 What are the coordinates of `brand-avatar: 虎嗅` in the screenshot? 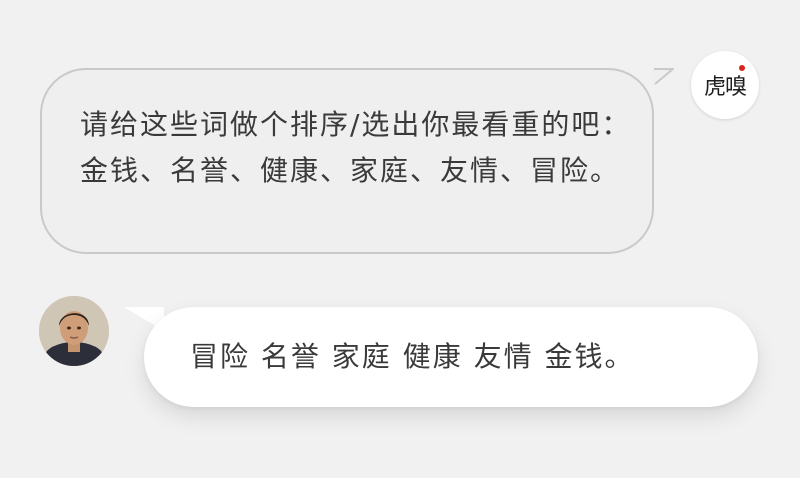 It's located at (725, 85).